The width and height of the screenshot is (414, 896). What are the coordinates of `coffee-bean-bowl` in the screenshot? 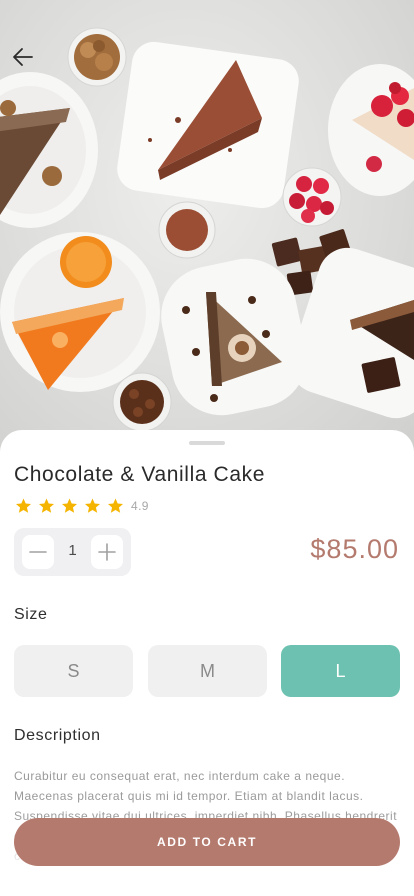 It's located at (142, 402).